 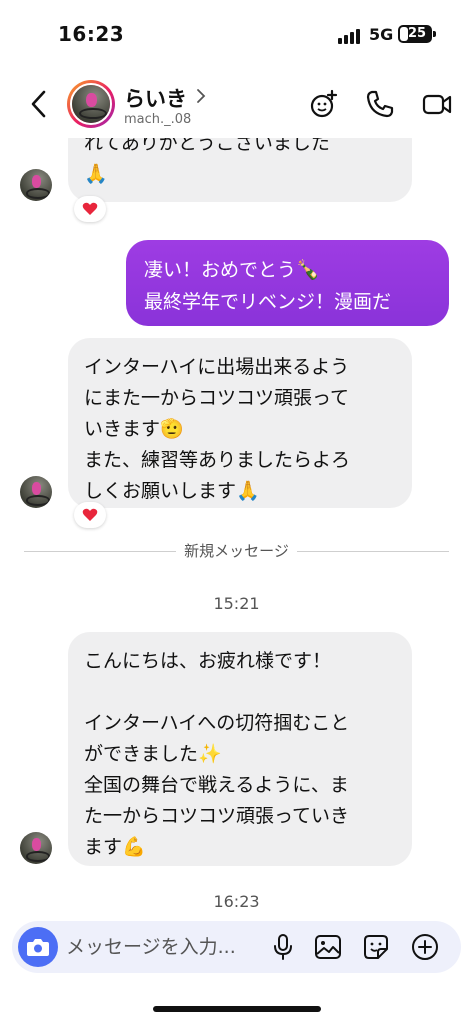 I want to click on contact-name: らいき, so click(x=155, y=98).